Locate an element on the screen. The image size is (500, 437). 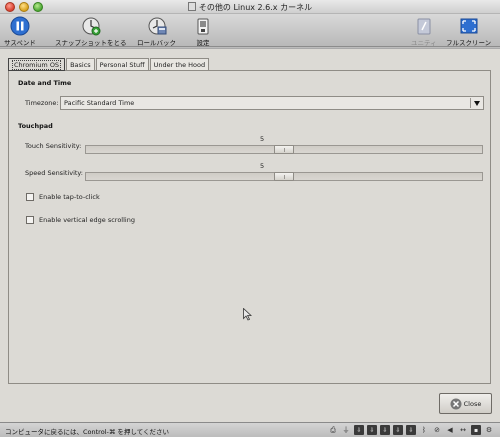
combo-separator is located at coordinates (470, 103).